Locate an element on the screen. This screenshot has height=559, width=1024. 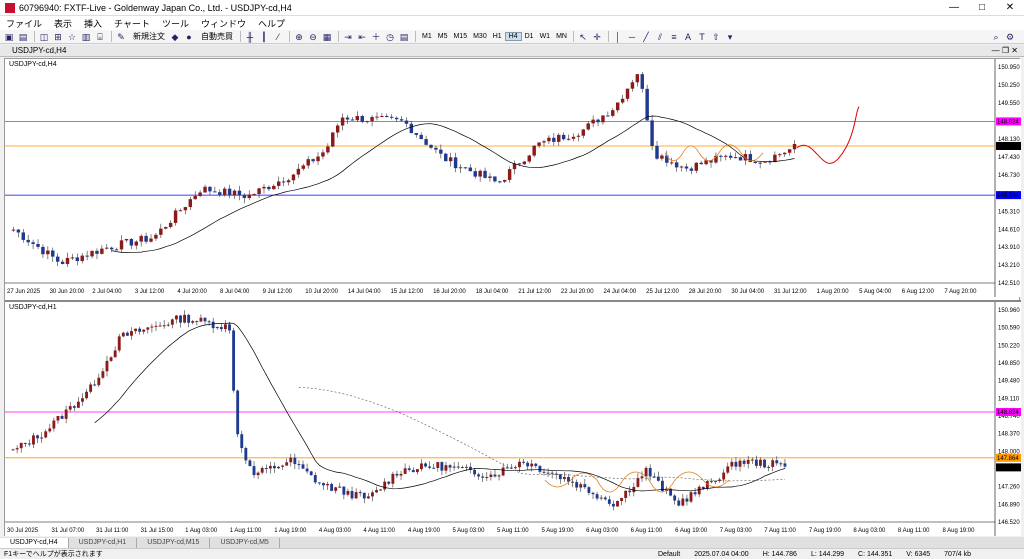
zoom-out-icon: ⊖ is located at coordinates (313, 37).